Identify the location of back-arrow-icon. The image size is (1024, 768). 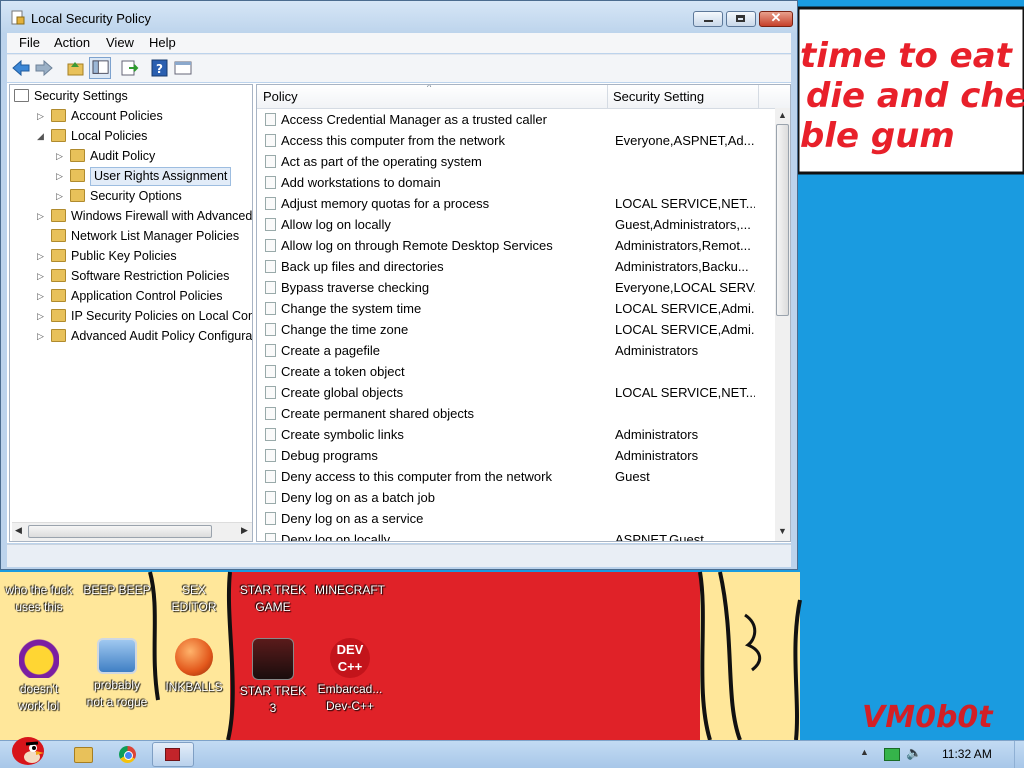
(21, 68).